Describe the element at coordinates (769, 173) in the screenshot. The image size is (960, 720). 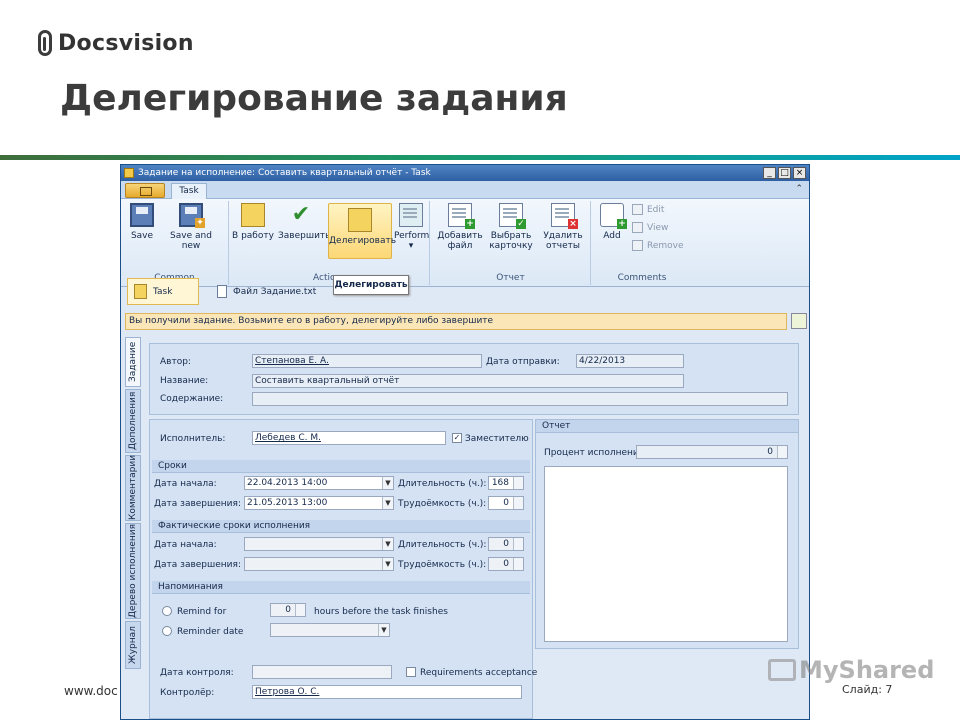
I see `minimize-button: _` at that location.